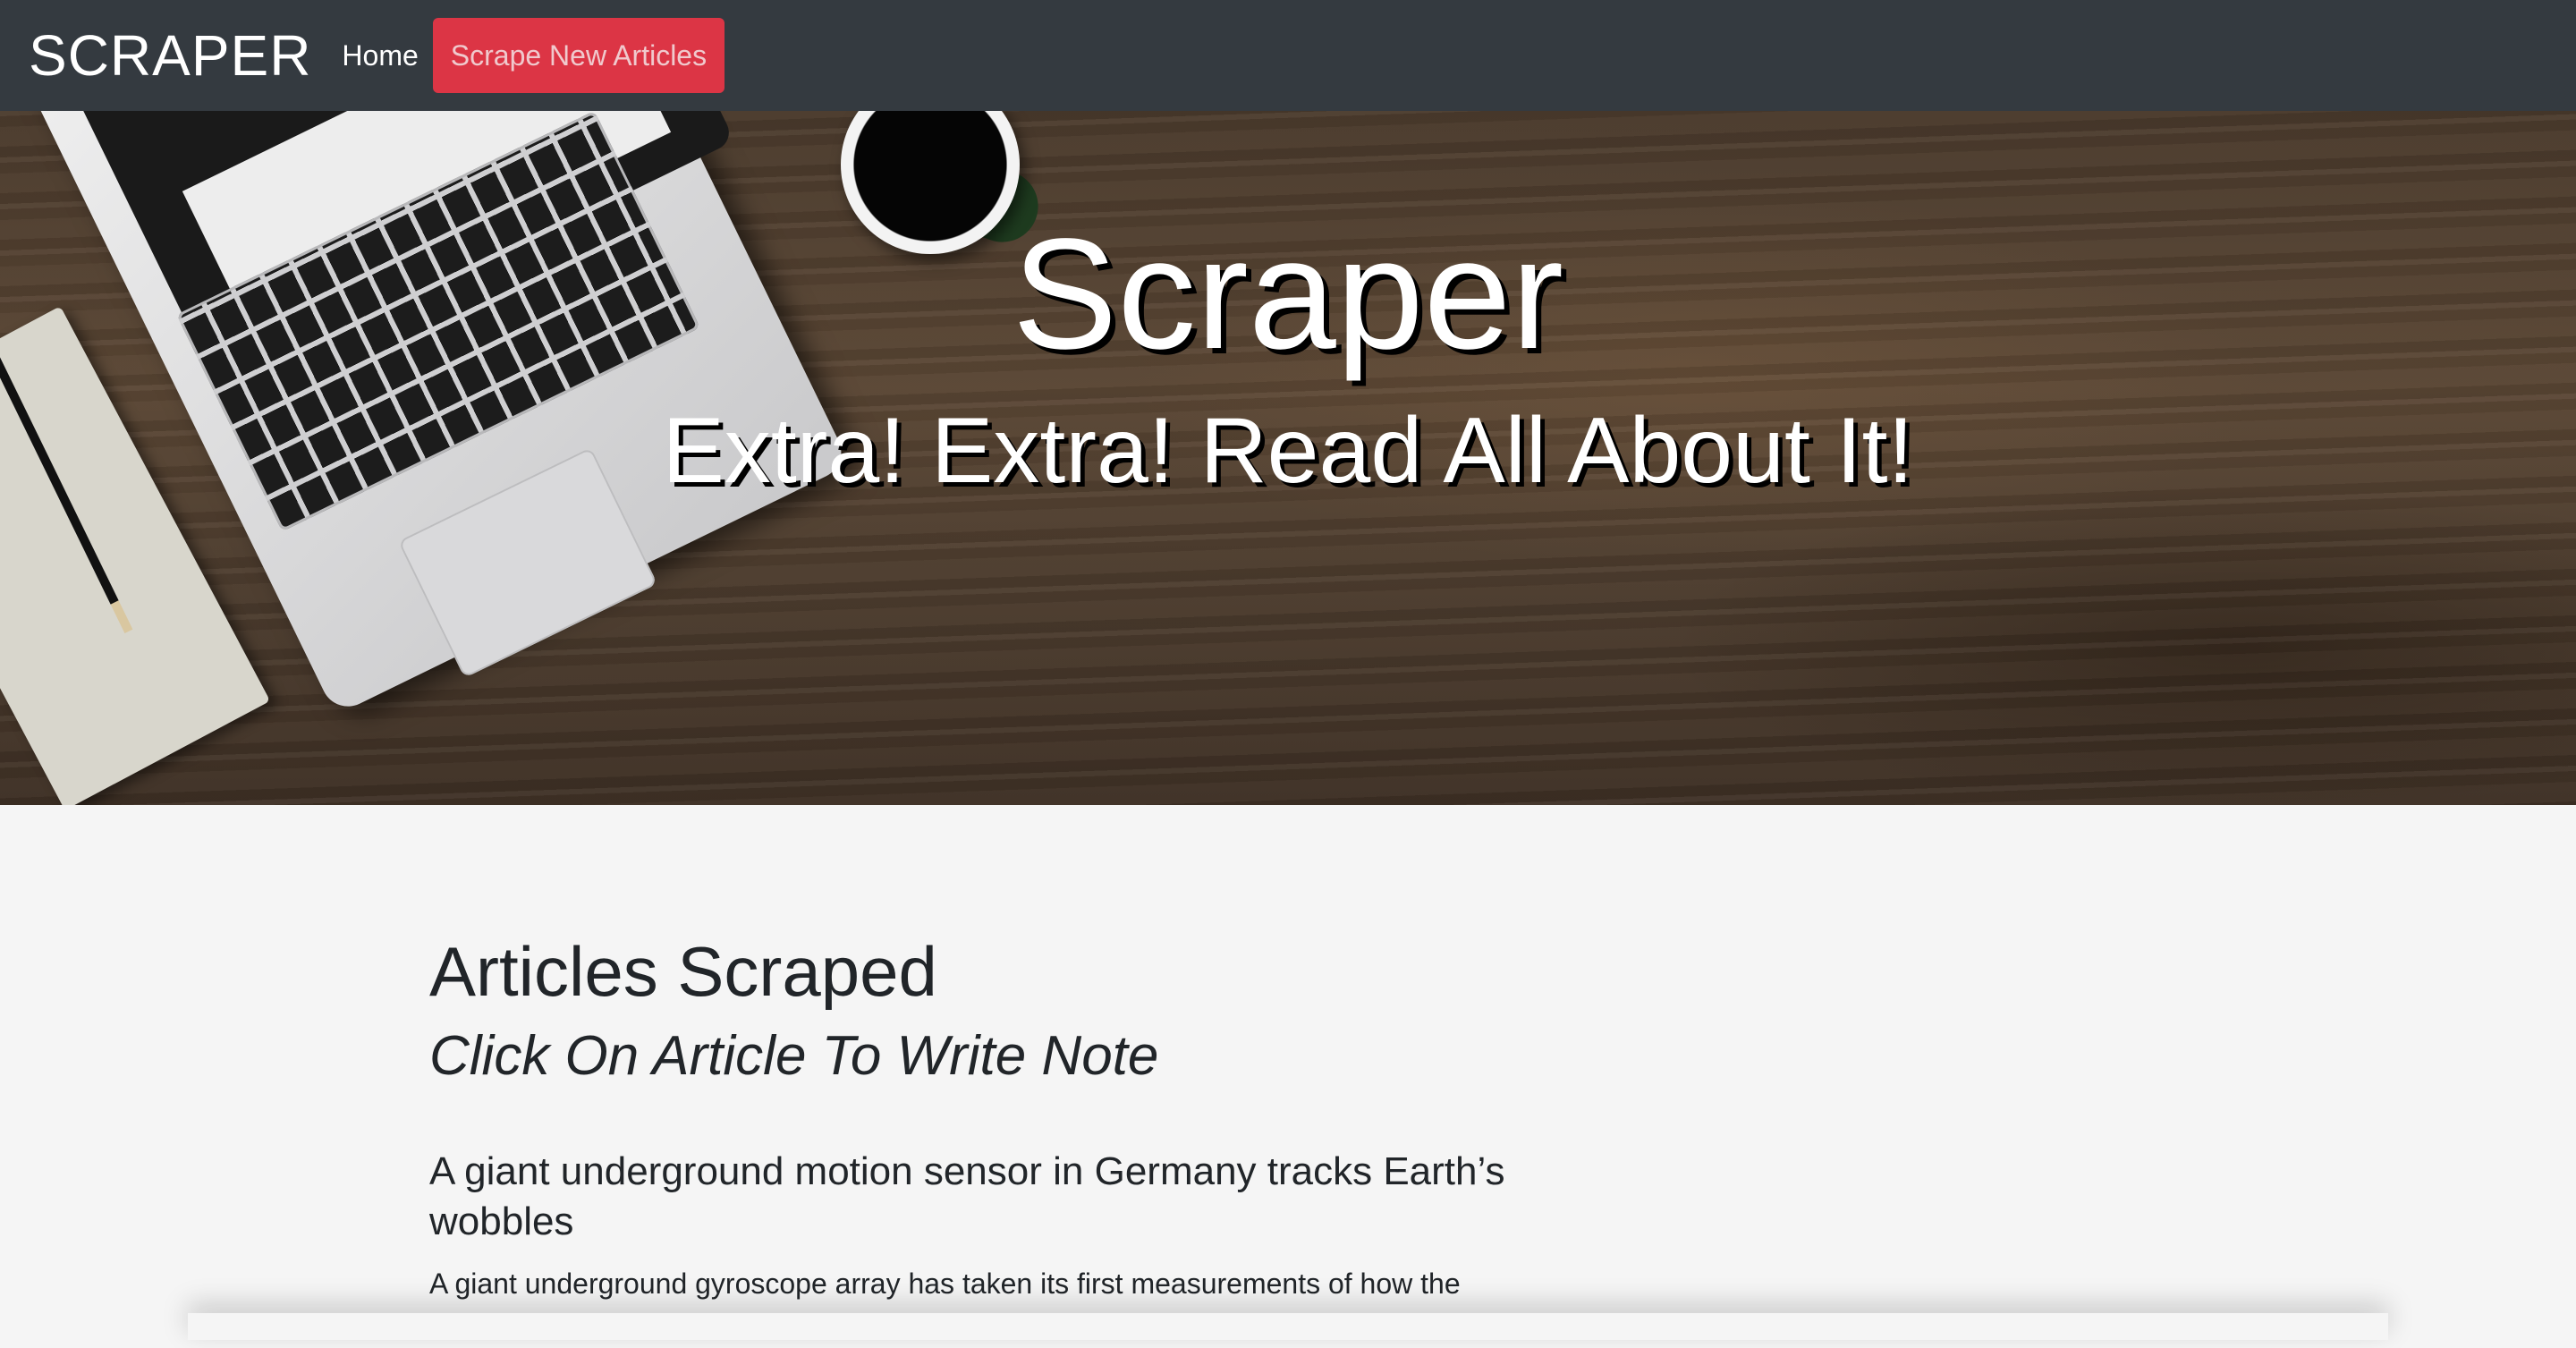 Image resolution: width=2576 pixels, height=1348 pixels. Describe the element at coordinates (794, 1055) in the screenshot. I see `articles-instruction: Click On Article To Write Note` at that location.